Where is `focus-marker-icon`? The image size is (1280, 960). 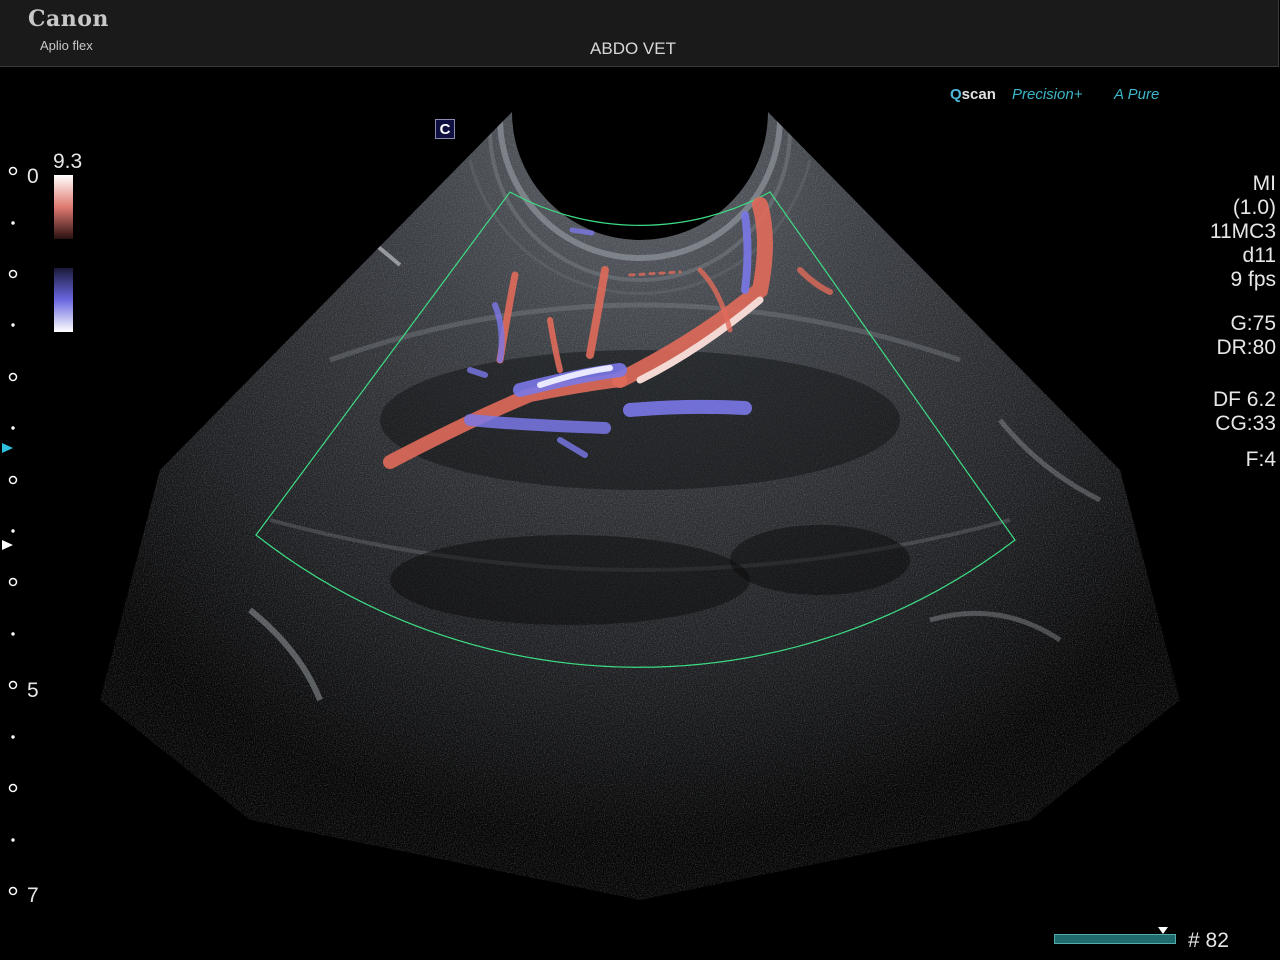 focus-marker-icon is located at coordinates (7, 448).